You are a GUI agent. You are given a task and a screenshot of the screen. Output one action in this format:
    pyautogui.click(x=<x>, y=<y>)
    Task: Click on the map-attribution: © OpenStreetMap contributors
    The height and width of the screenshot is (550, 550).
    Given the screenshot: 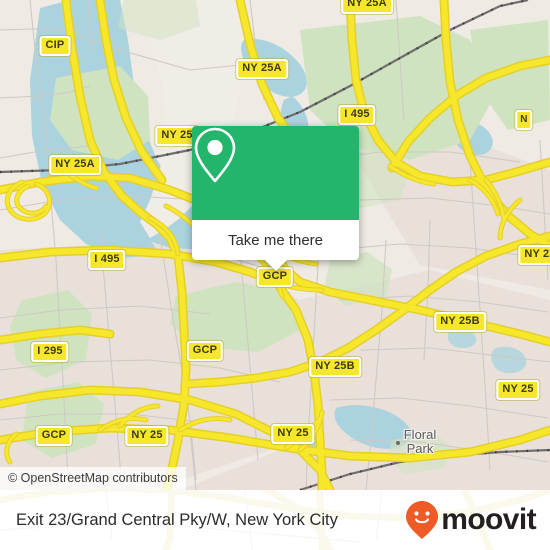 What is the action you would take?
    pyautogui.click(x=93, y=478)
    